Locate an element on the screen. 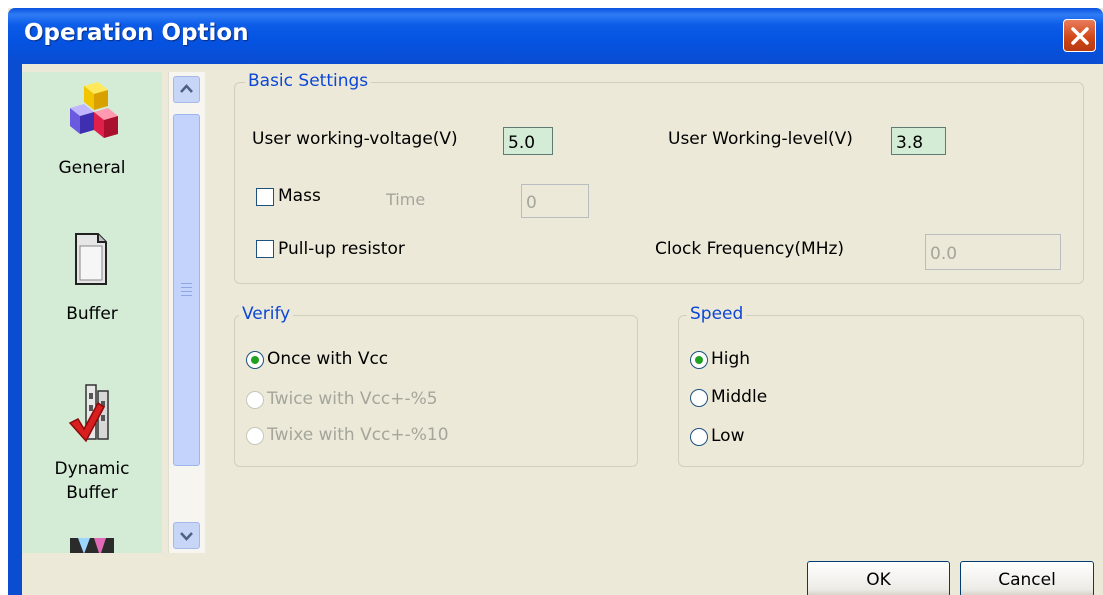  clock-label: Clock Frequency(MHz) is located at coordinates (750, 249).